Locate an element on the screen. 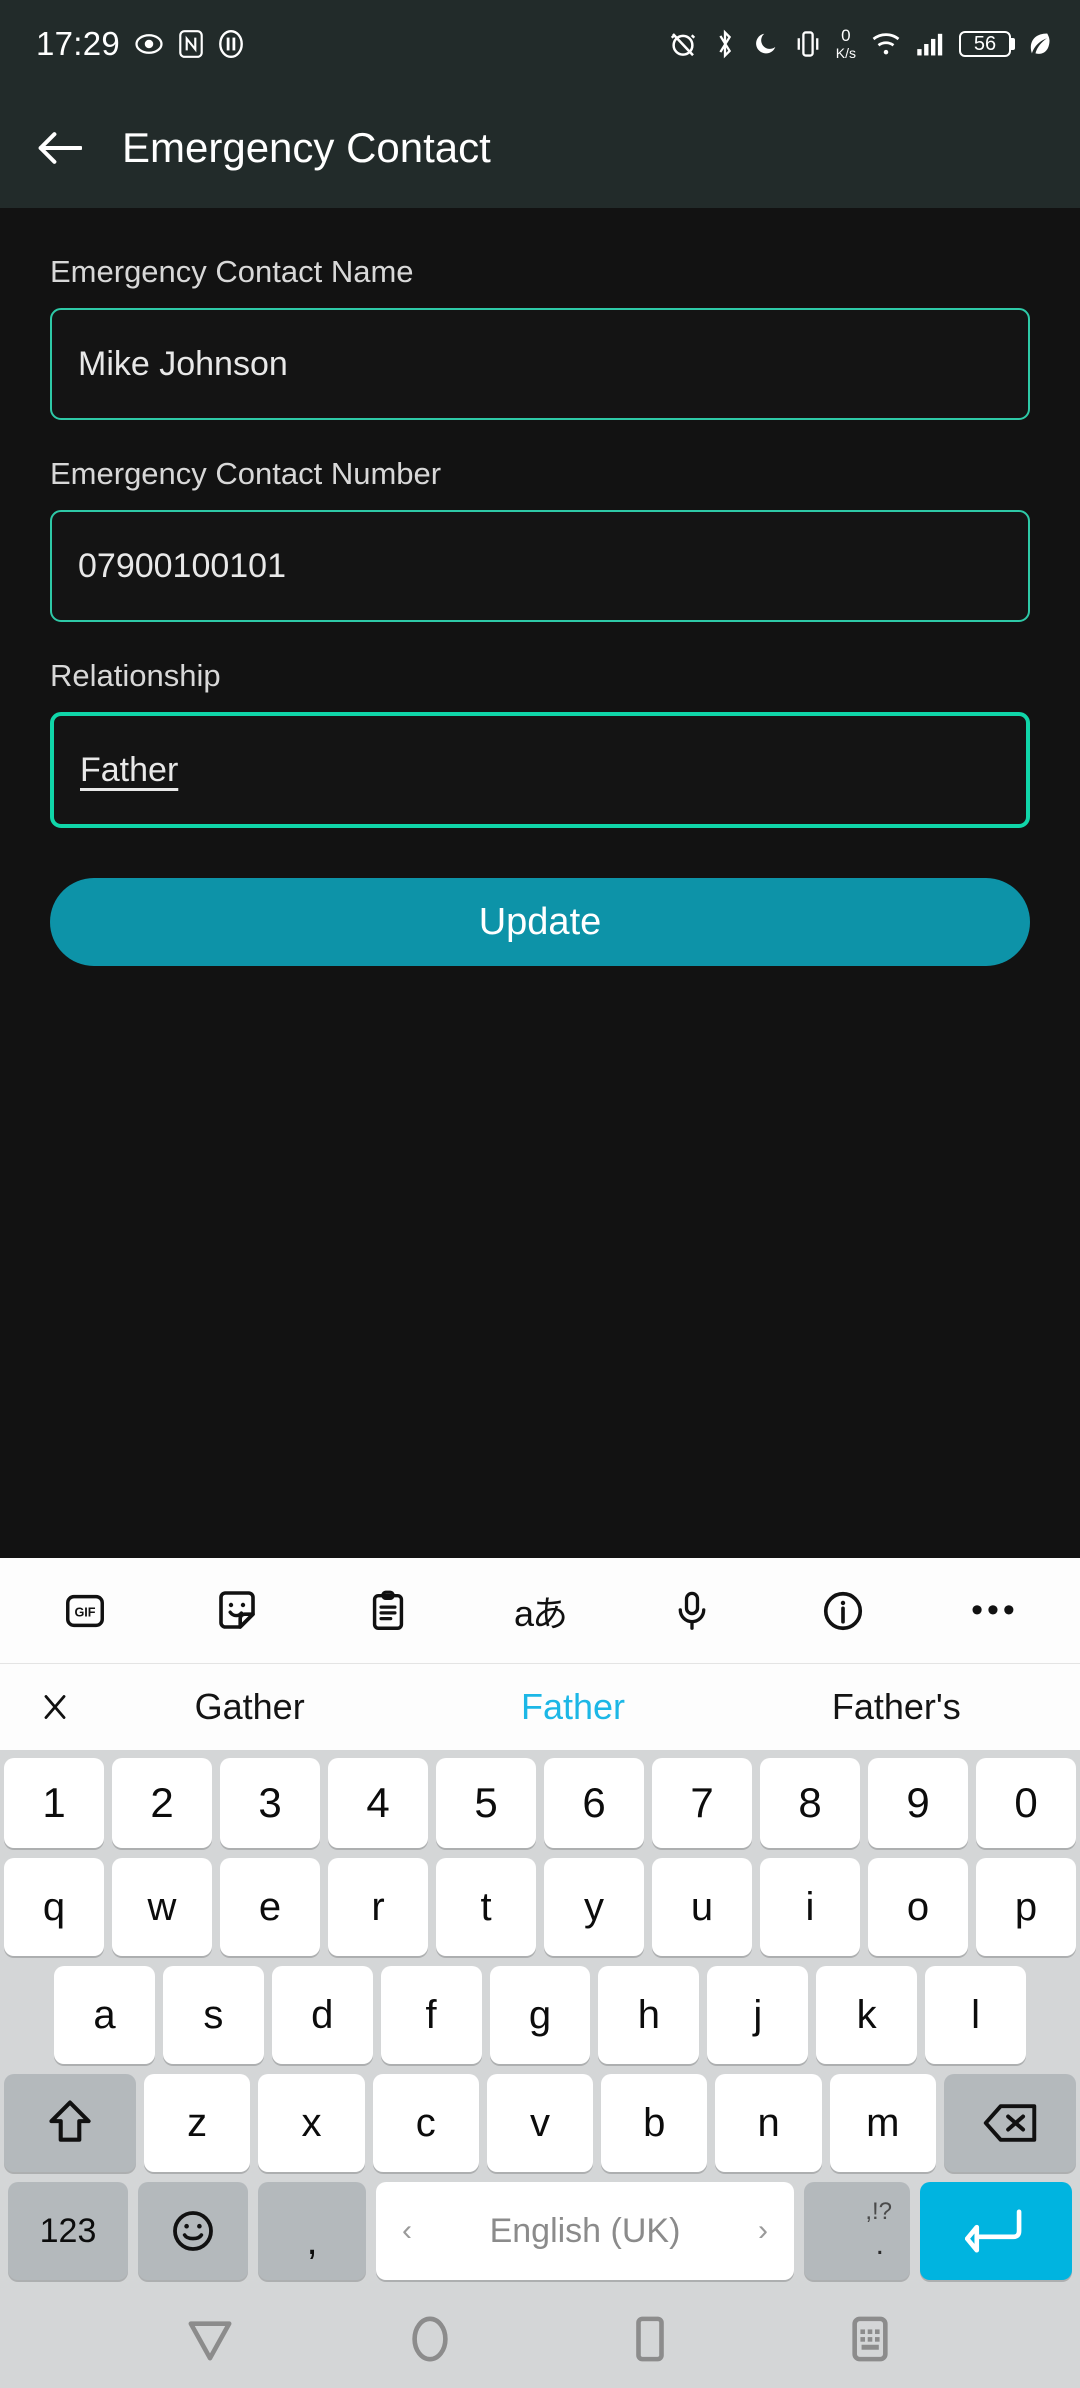 This screenshot has height=2388, width=1080. key-1: 1 is located at coordinates (54, 1803).